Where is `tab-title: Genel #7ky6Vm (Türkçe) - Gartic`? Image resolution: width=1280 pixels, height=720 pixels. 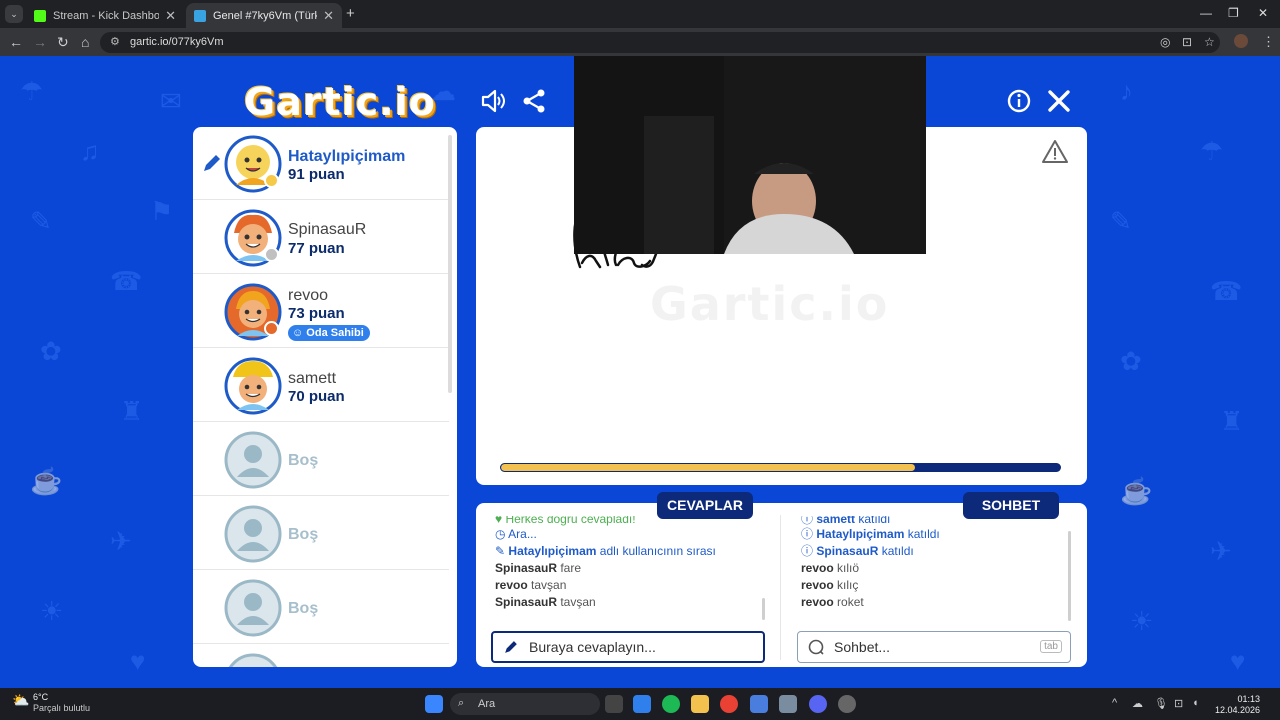 tab-title: Genel #7ky6Vm (Türkçe) - Gartic is located at coordinates (265, 15).